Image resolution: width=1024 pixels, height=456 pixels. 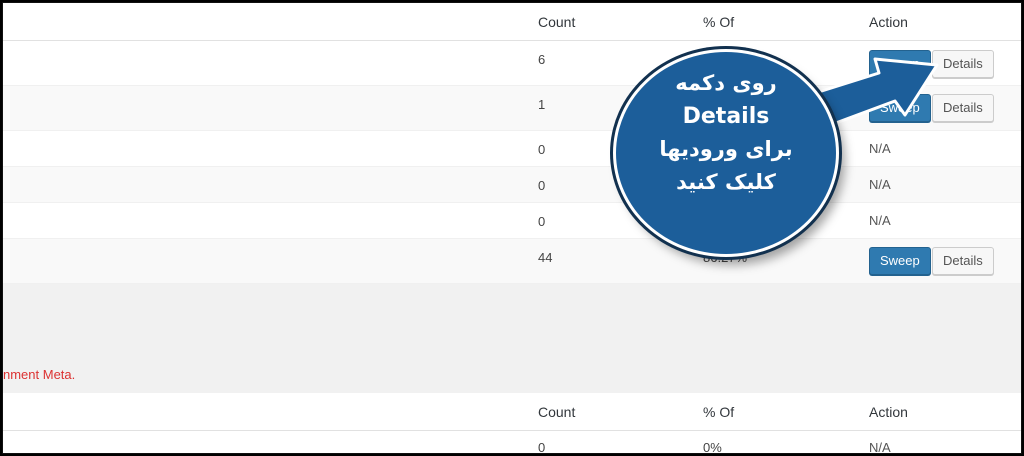 I want to click on callout-line-4: کلیک کنید, so click(x=726, y=182).